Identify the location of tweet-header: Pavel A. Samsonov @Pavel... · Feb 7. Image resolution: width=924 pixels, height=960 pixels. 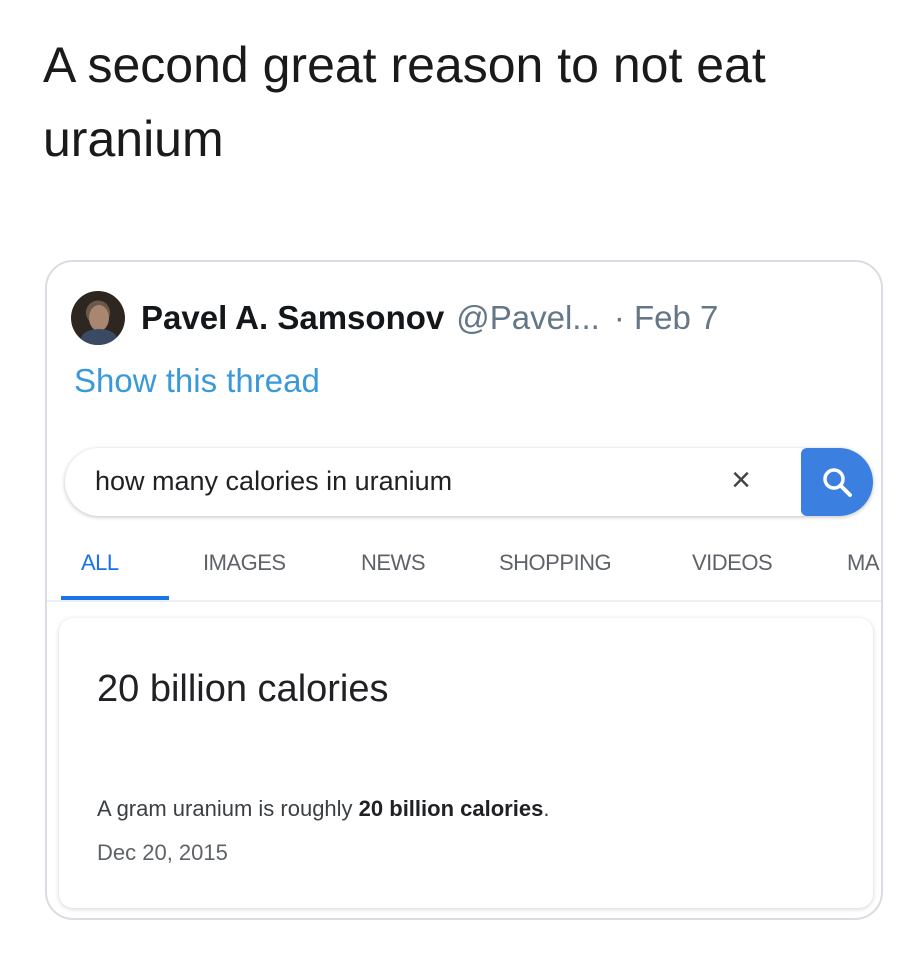
(394, 318).